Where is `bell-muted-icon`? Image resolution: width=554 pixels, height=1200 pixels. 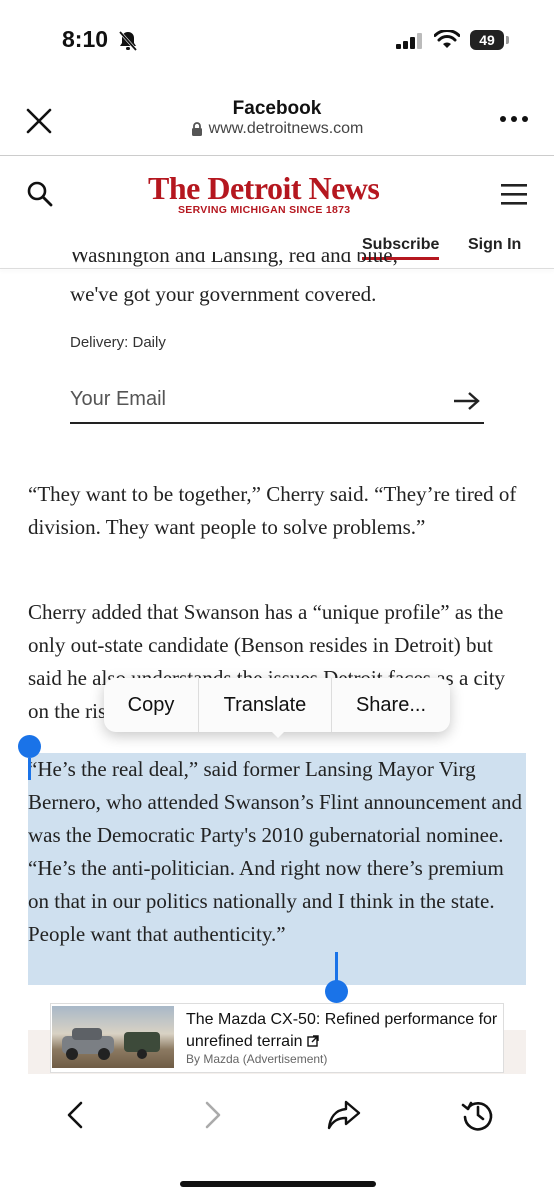
bell-muted-icon is located at coordinates (128, 41).